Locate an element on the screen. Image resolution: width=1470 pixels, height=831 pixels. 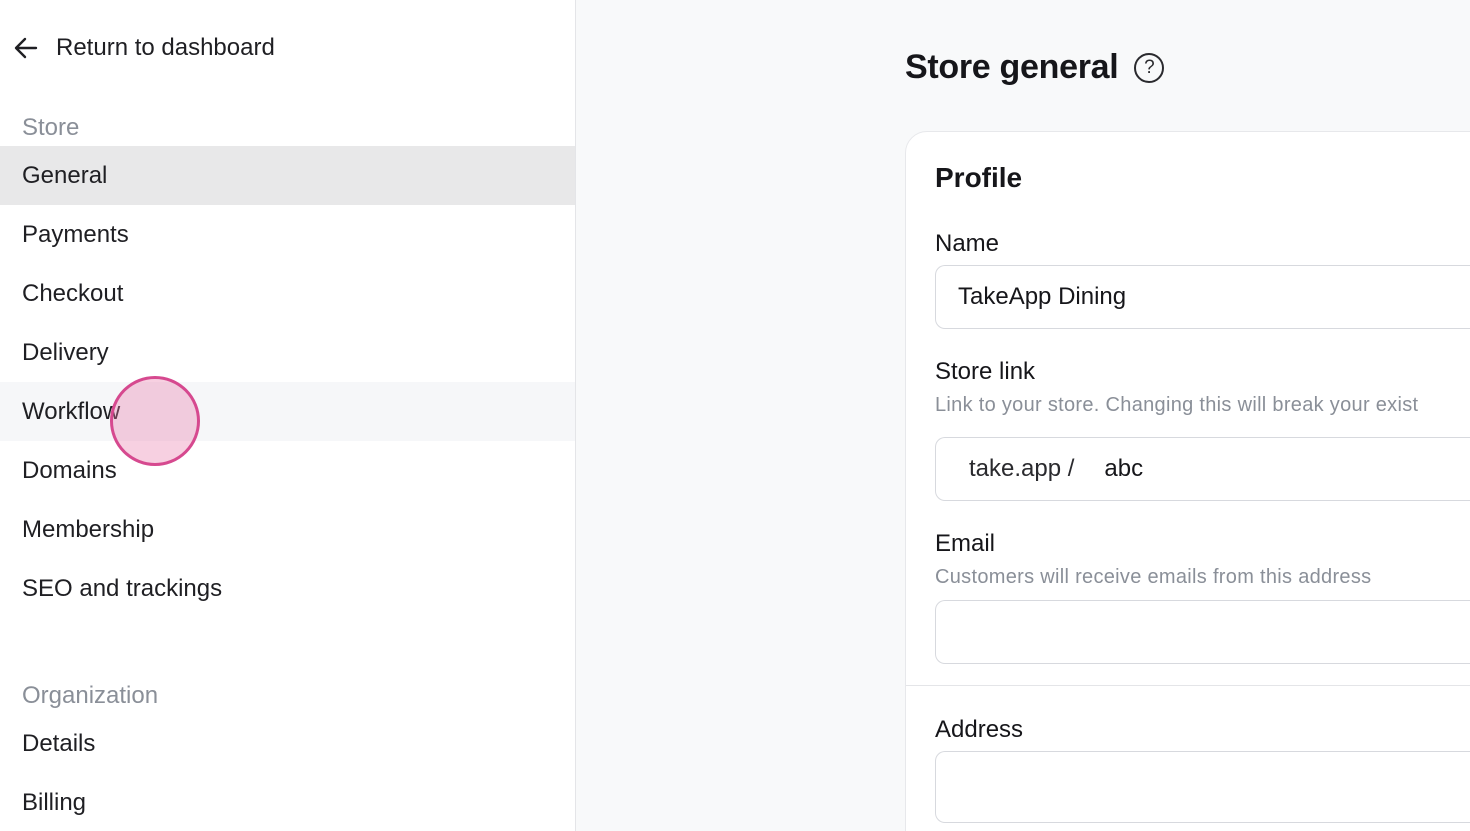
sidebar-item-payments: Payments is located at coordinates (287, 234).